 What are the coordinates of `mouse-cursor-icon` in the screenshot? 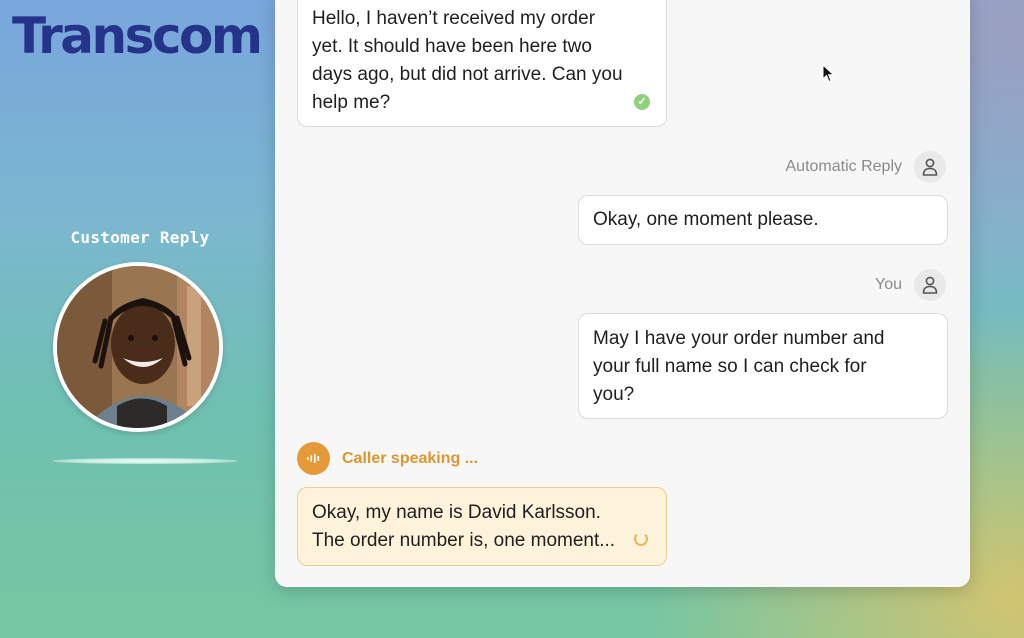 It's located at (828, 73).